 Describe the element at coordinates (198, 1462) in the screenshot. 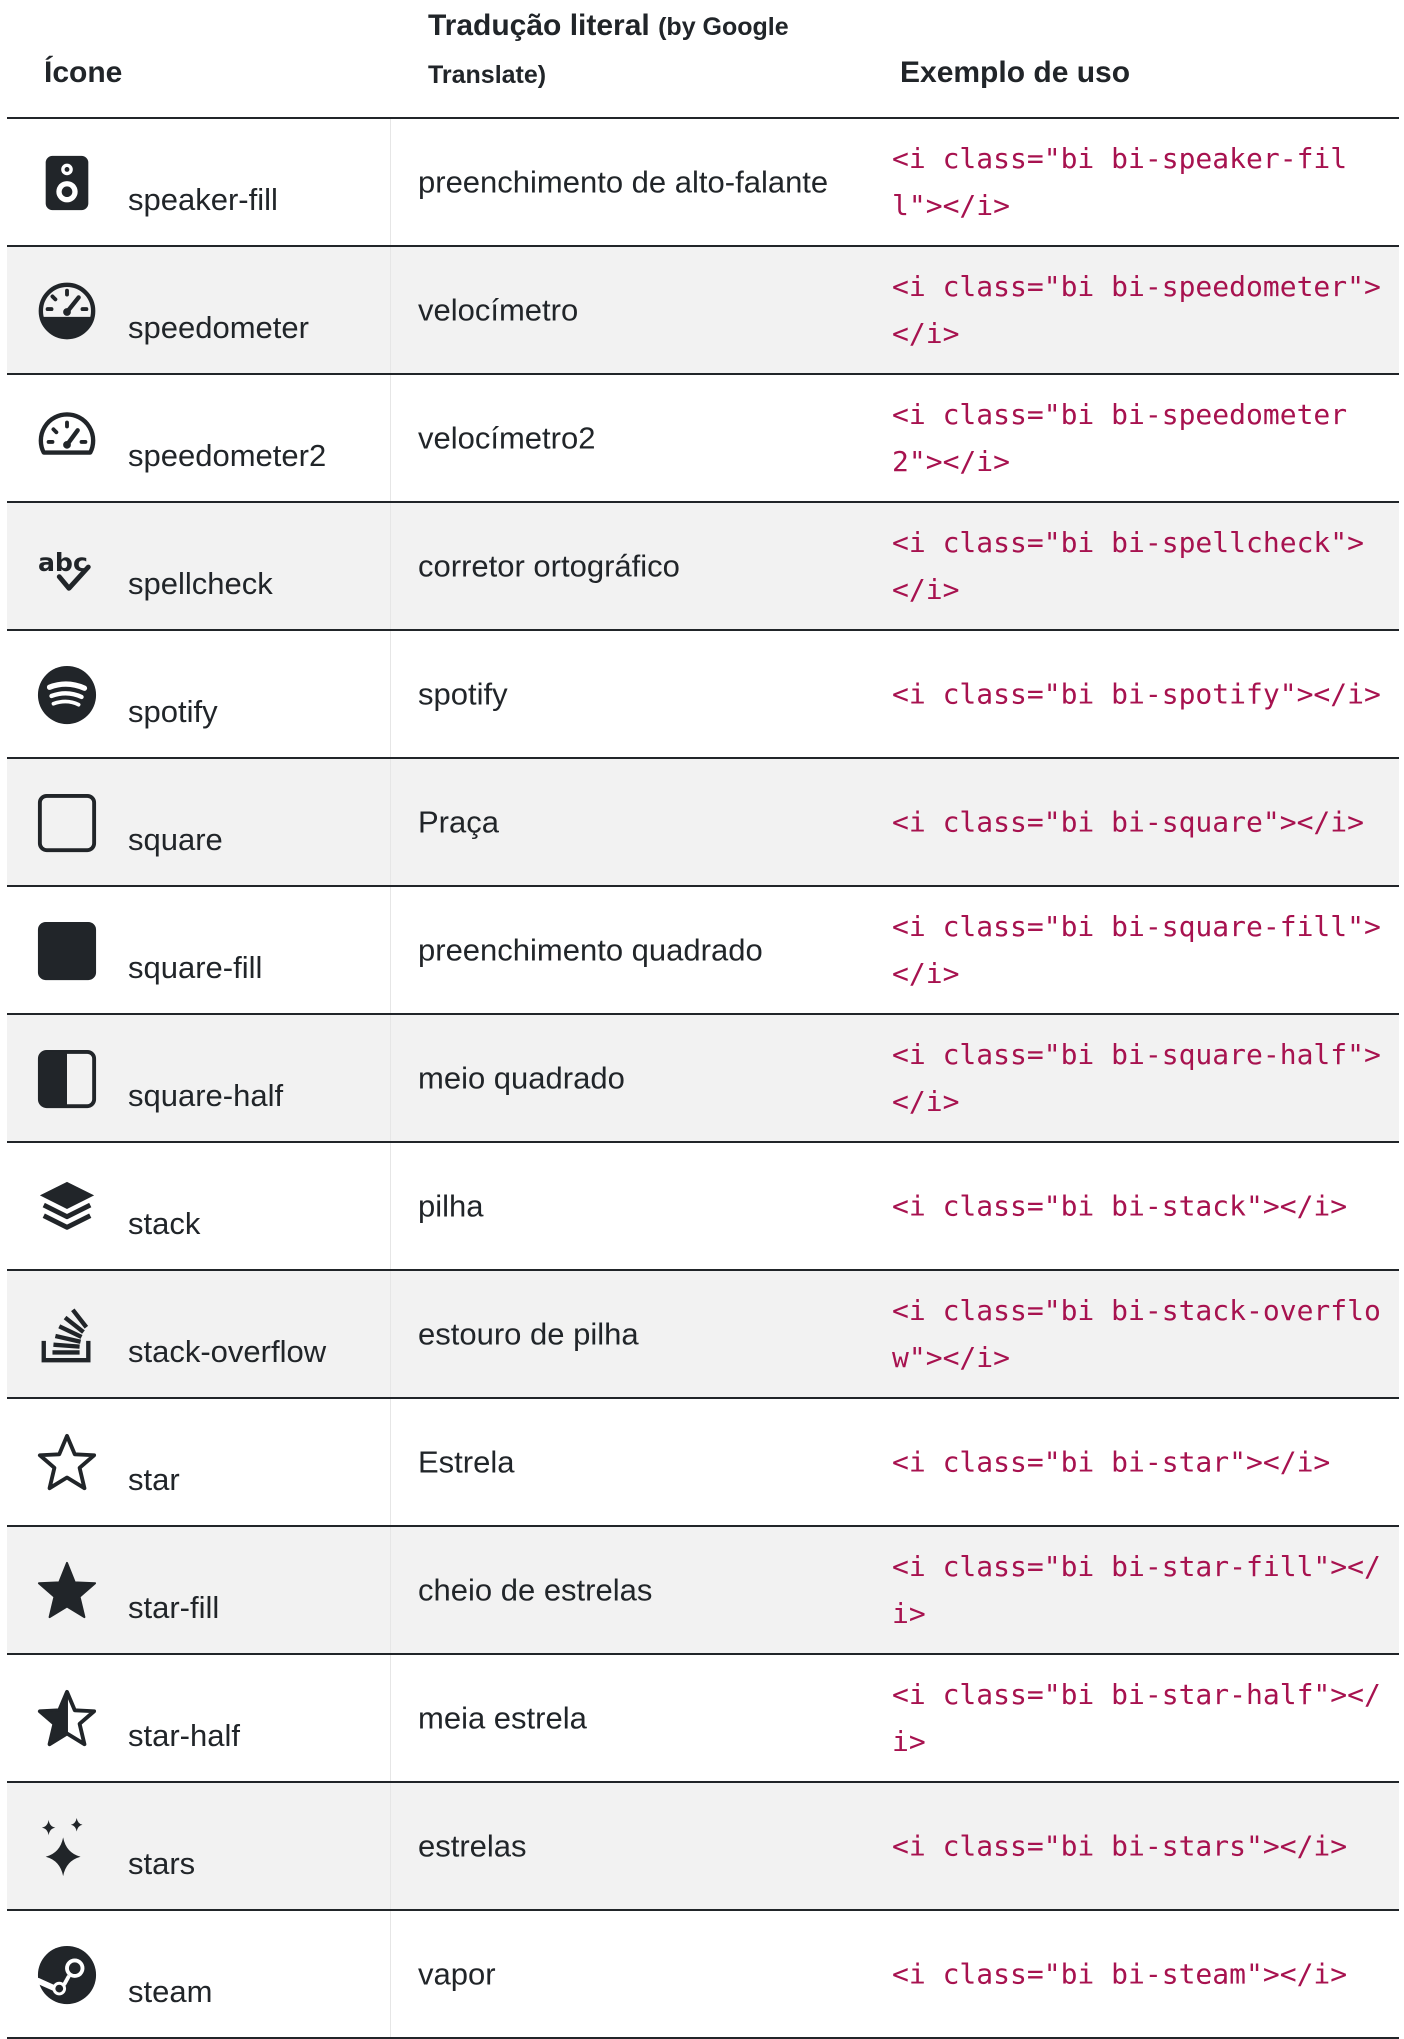

I see `icon-cell: star` at that location.